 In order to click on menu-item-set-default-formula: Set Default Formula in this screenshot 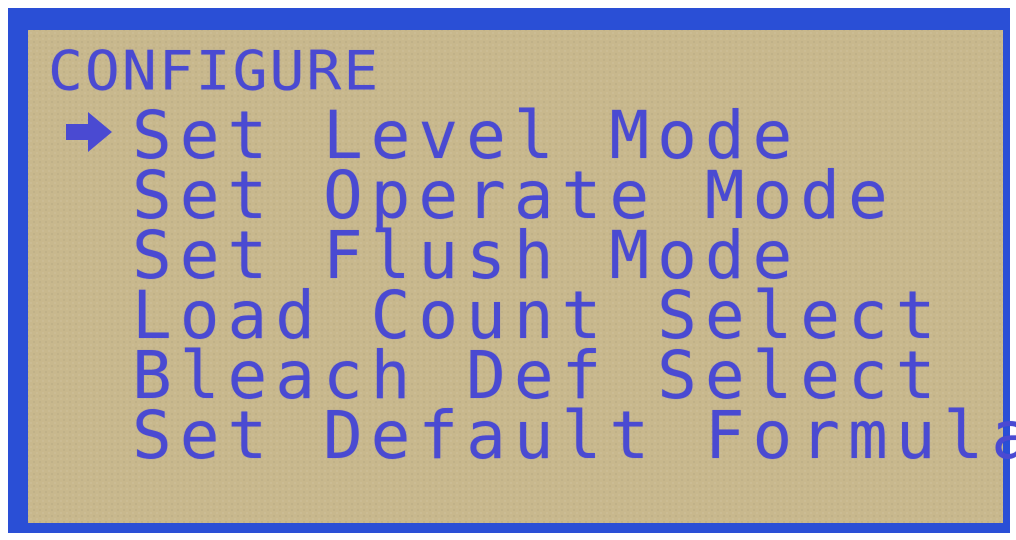, I will do `click(574, 436)`.